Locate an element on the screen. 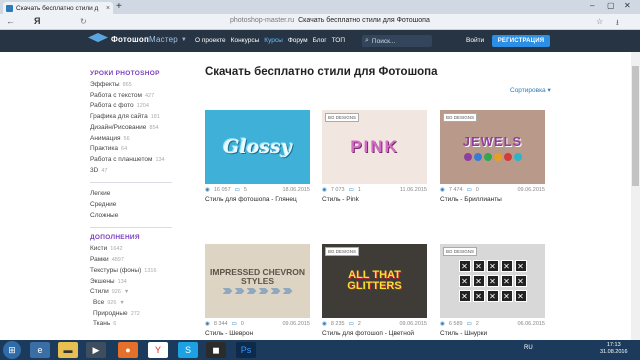 The height and width of the screenshot is (360, 640). card-stats: ◉ 6 589 ▭ 2 is located at coordinates (459, 324).